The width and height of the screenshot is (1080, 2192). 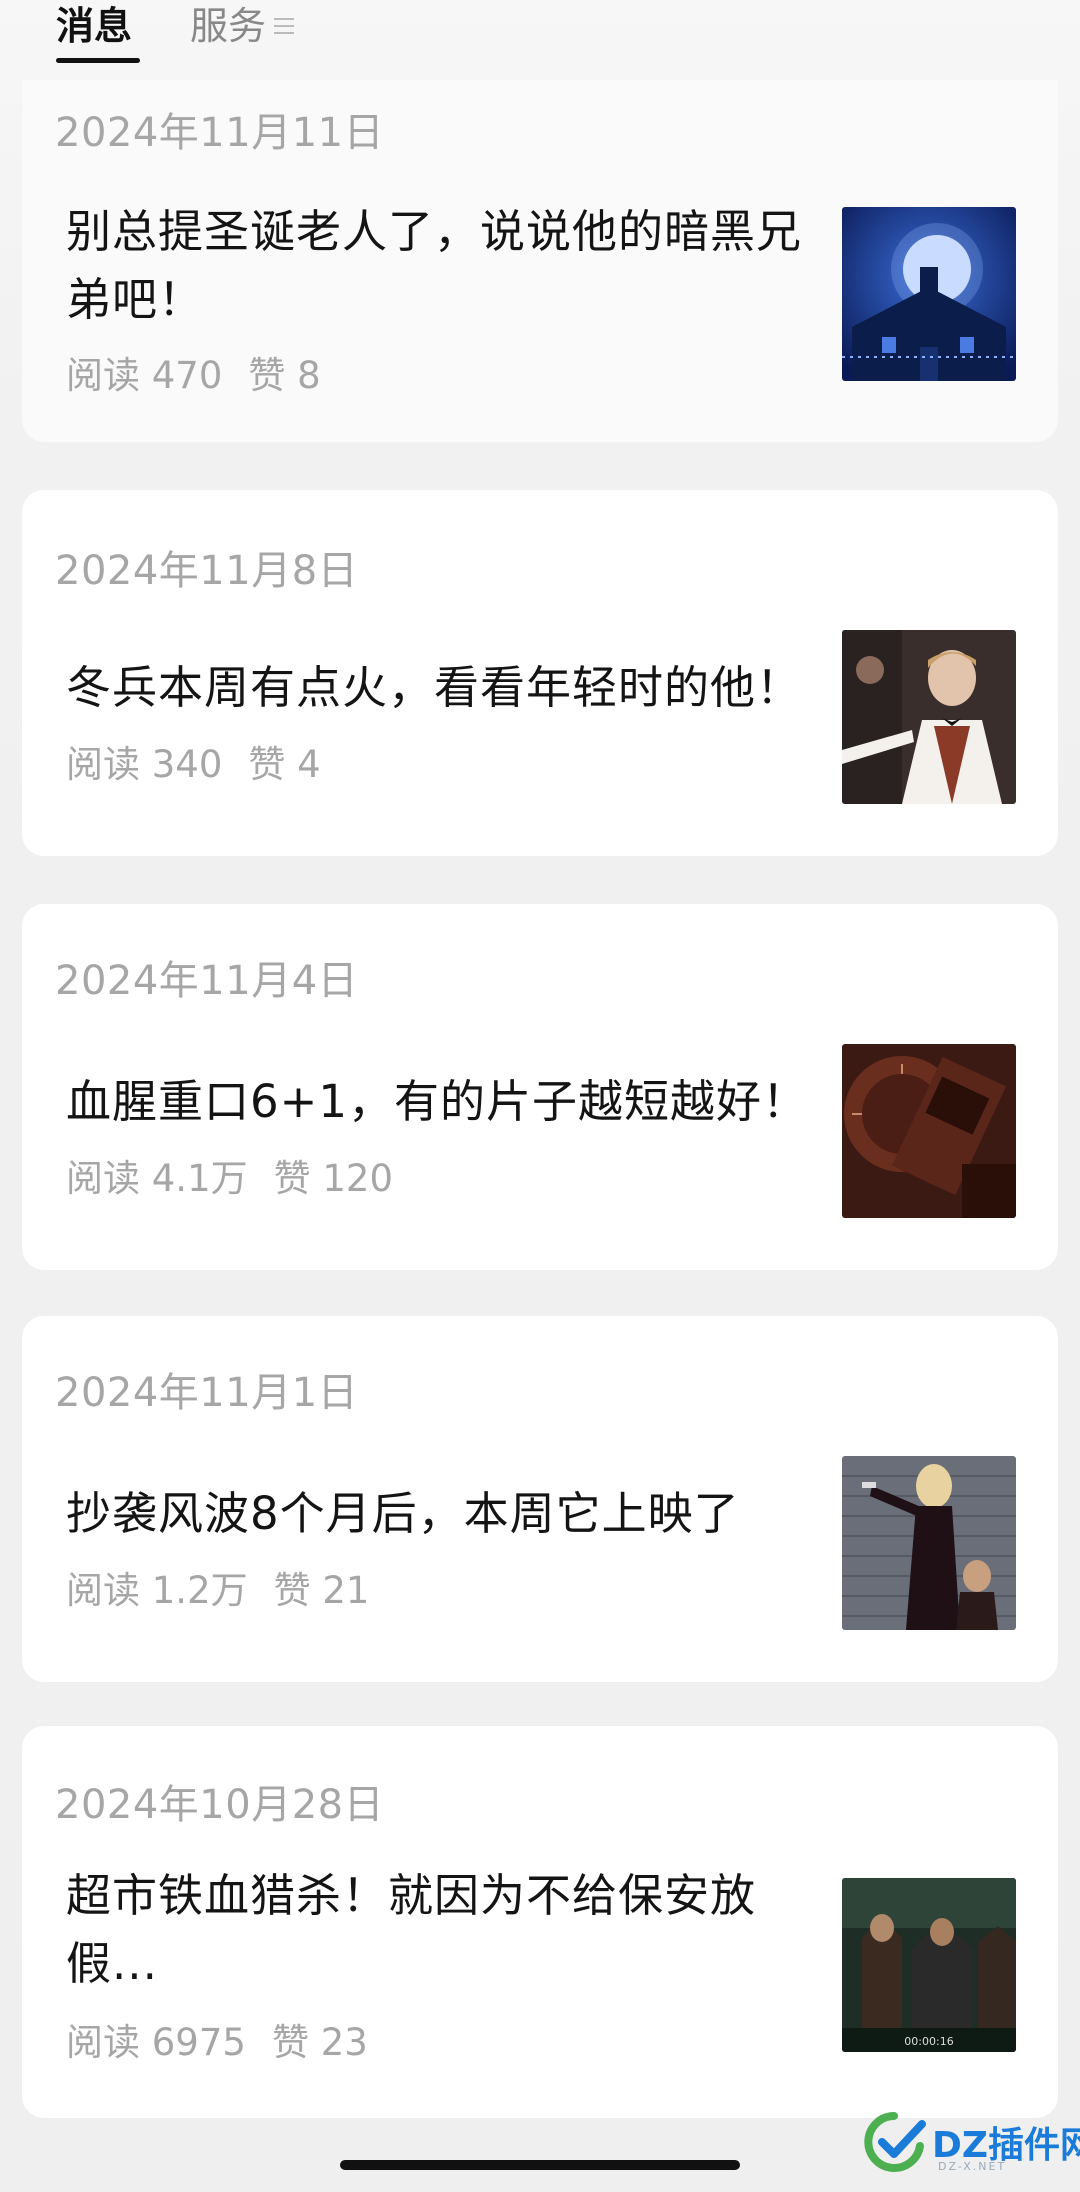 I want to click on article-title: 冬兵本周有点火，看看年轻时的他！, so click(x=451, y=688).